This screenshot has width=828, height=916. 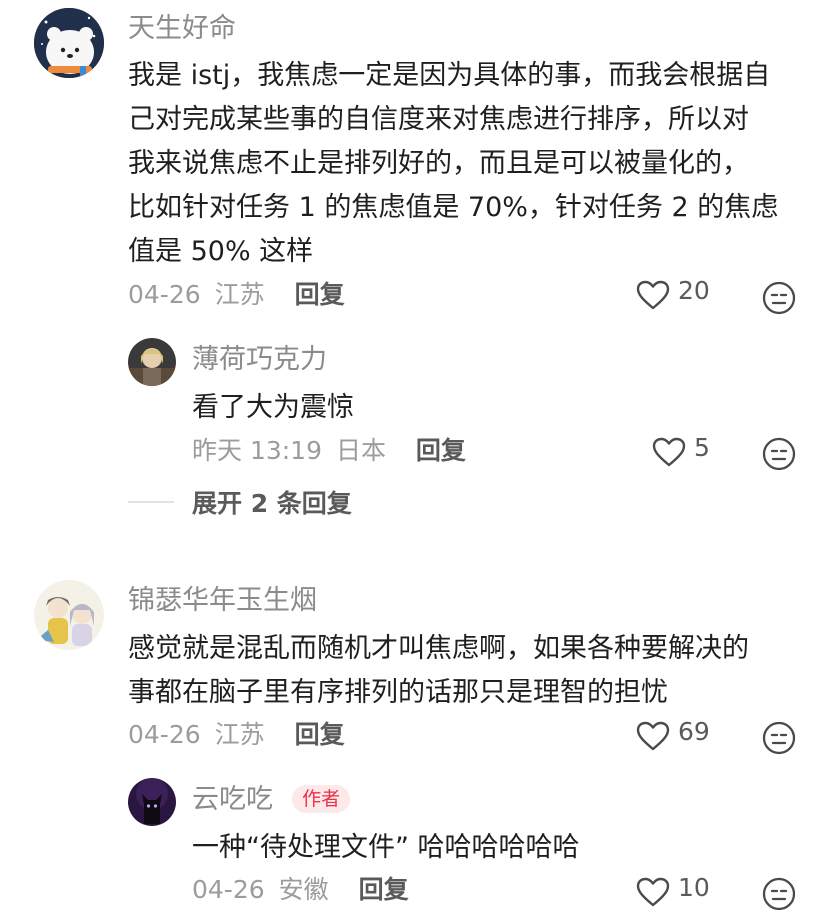 I want to click on comment-username: 天生好命, so click(x=182, y=29).